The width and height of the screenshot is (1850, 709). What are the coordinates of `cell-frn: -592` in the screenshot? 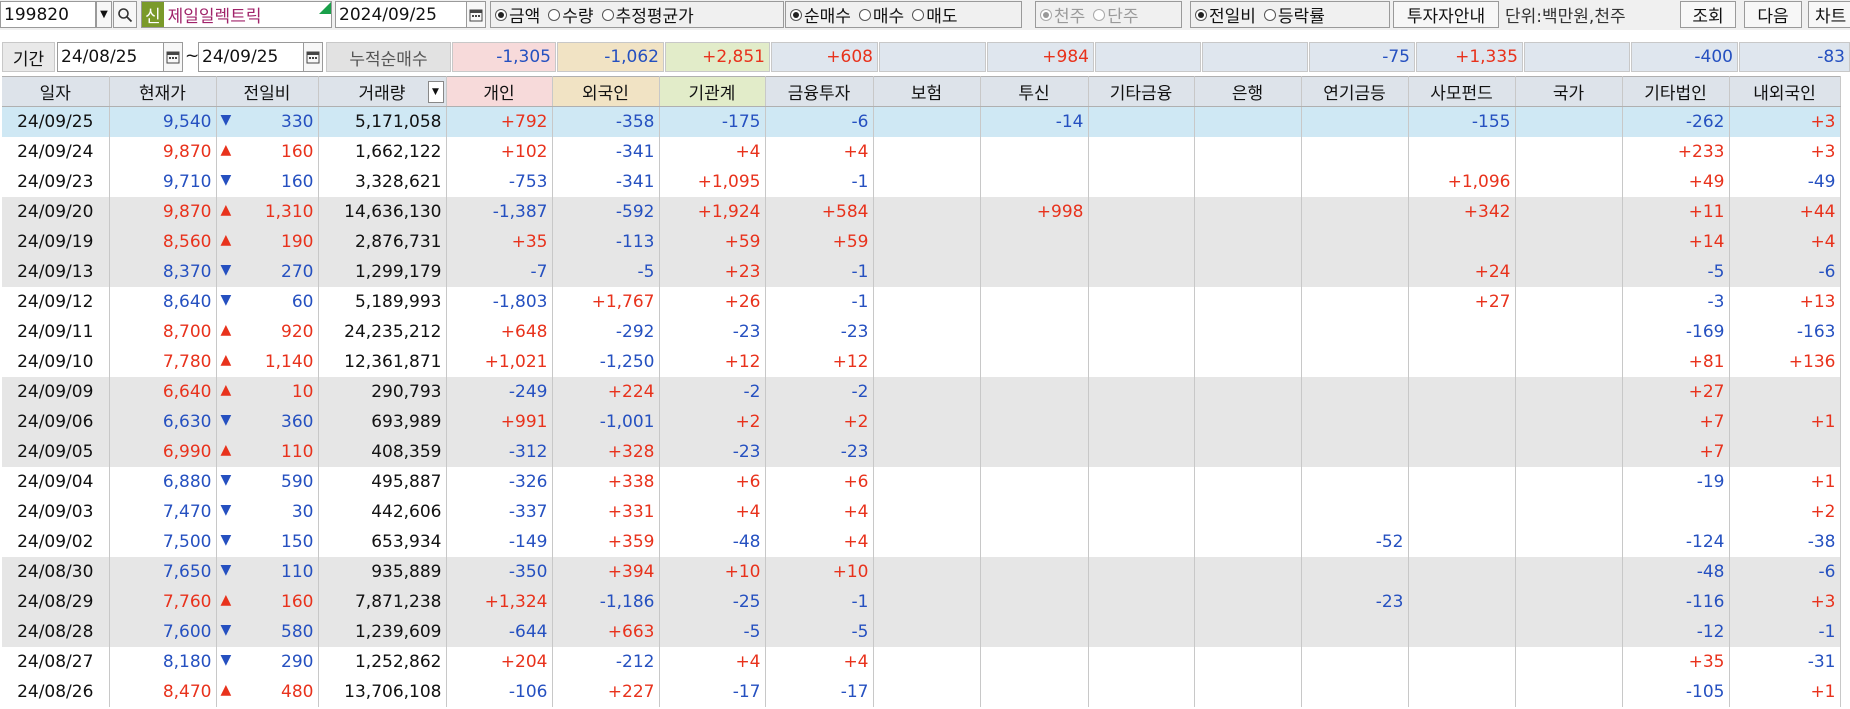 It's located at (606, 211).